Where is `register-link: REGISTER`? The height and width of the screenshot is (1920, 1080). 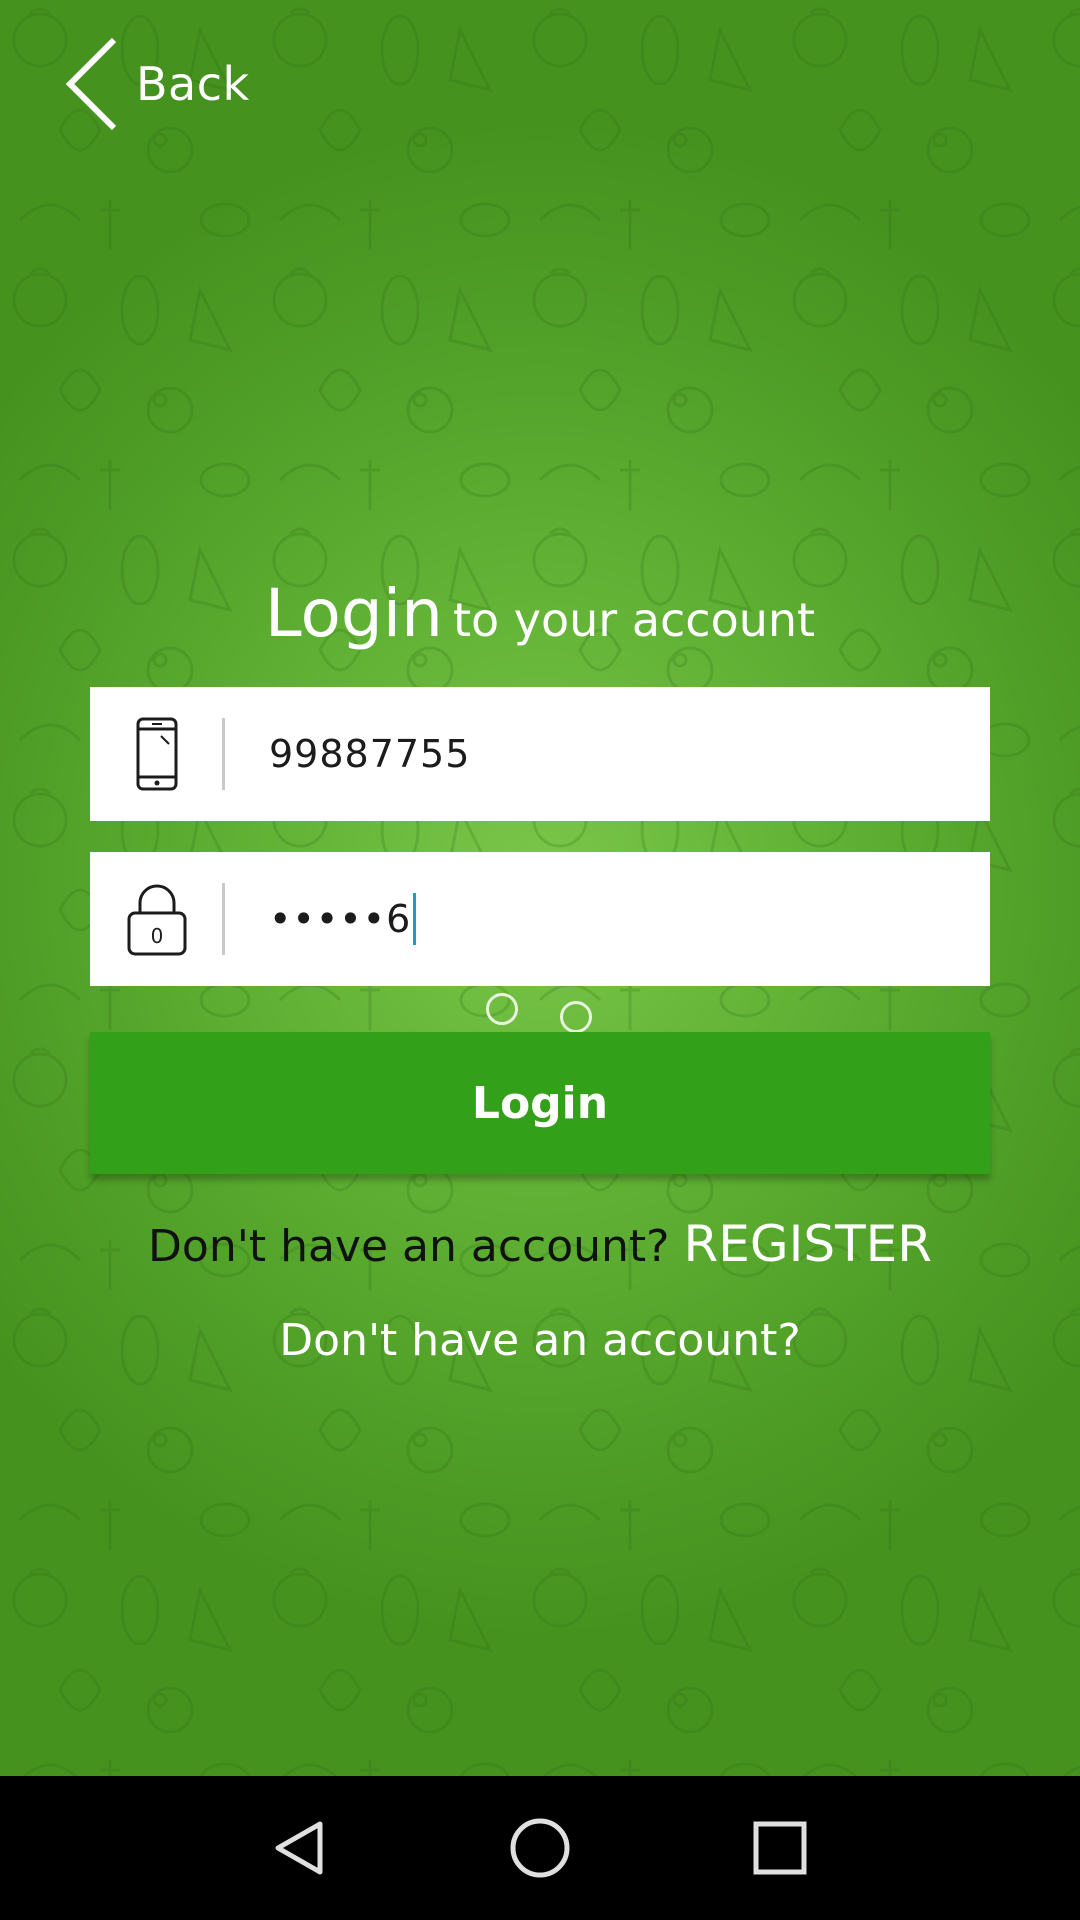
register-link: REGISTER is located at coordinates (808, 1244).